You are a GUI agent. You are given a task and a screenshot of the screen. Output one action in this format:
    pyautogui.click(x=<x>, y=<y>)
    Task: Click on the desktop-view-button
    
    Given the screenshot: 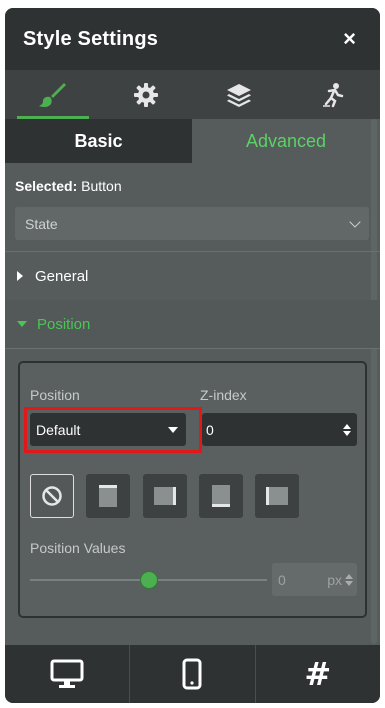 What is the action you would take?
    pyautogui.click(x=68, y=674)
    